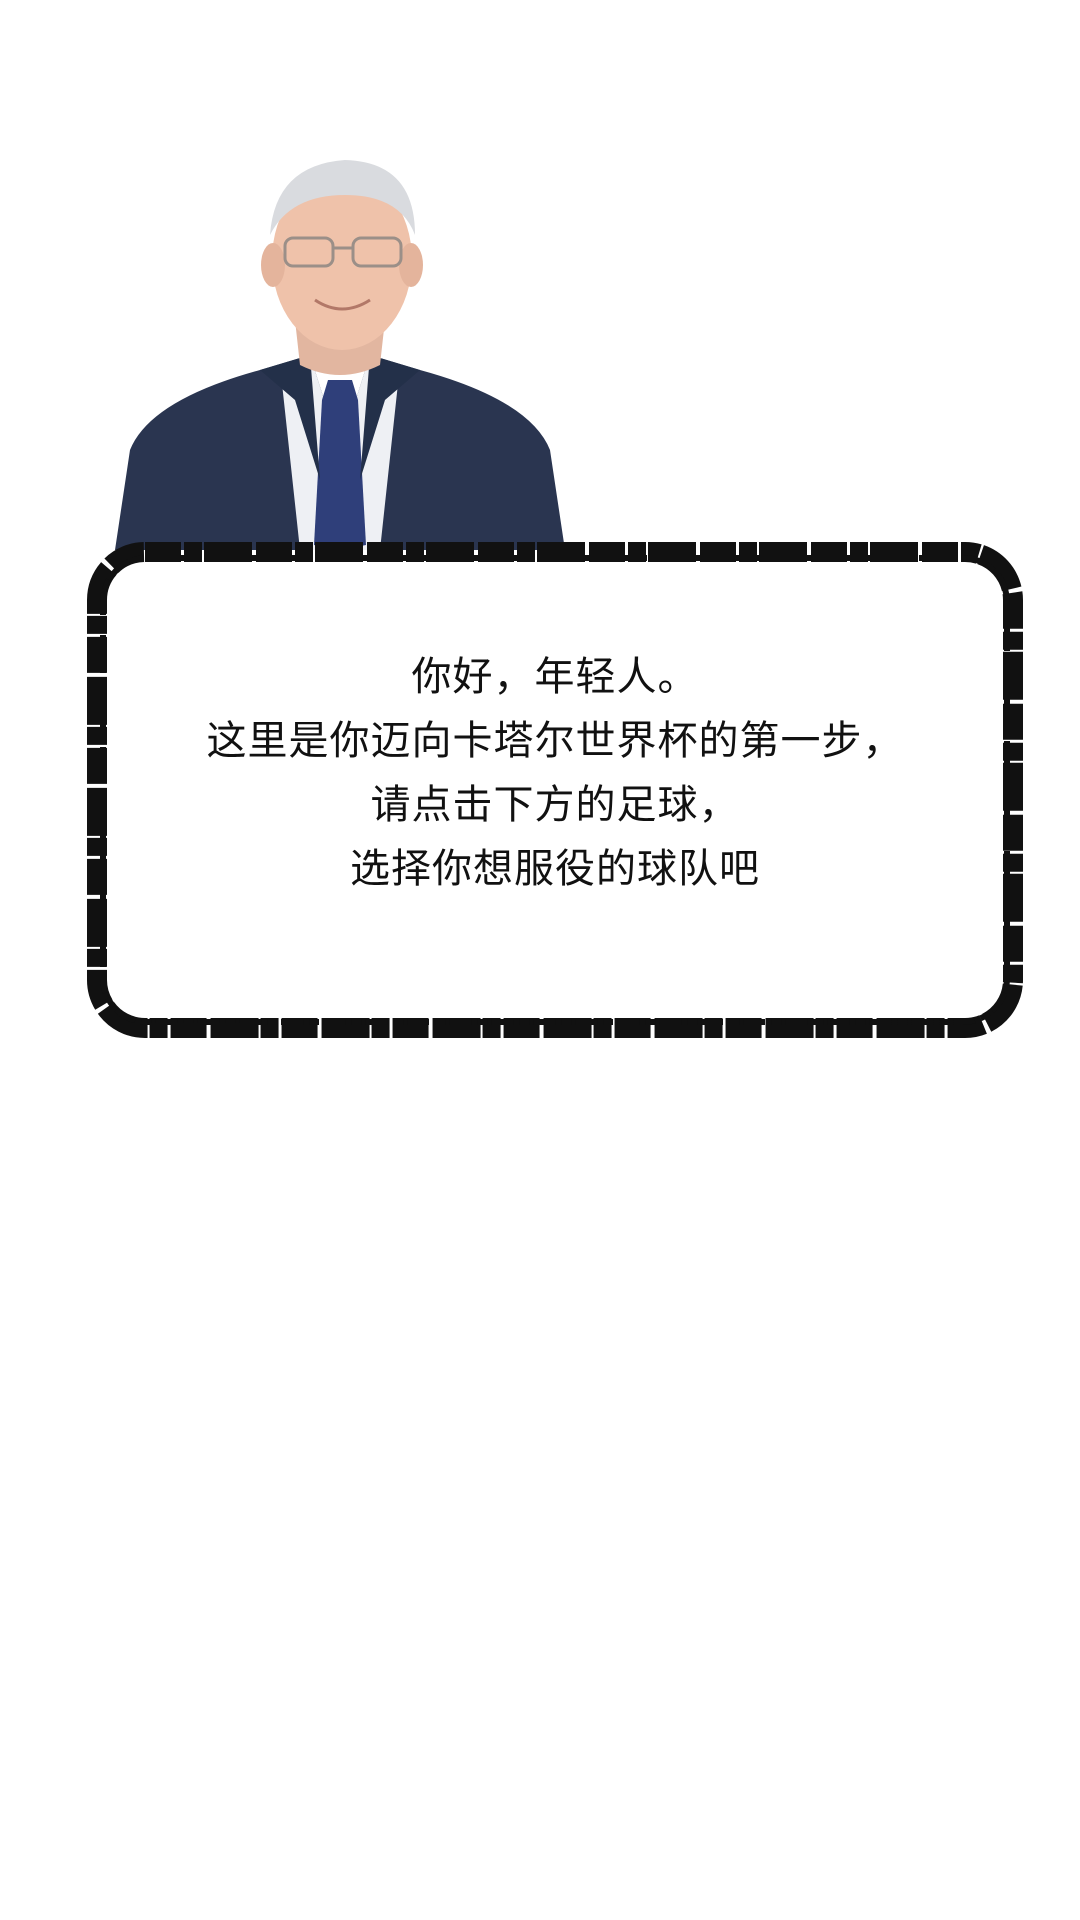 The image size is (1080, 1920). What do you see at coordinates (555, 805) in the screenshot?
I see `dialog-line: 请点击下方的足球，` at bounding box center [555, 805].